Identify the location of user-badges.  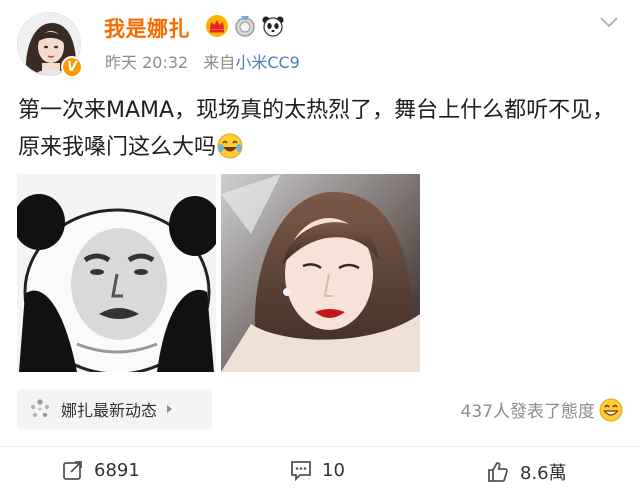
(245, 26).